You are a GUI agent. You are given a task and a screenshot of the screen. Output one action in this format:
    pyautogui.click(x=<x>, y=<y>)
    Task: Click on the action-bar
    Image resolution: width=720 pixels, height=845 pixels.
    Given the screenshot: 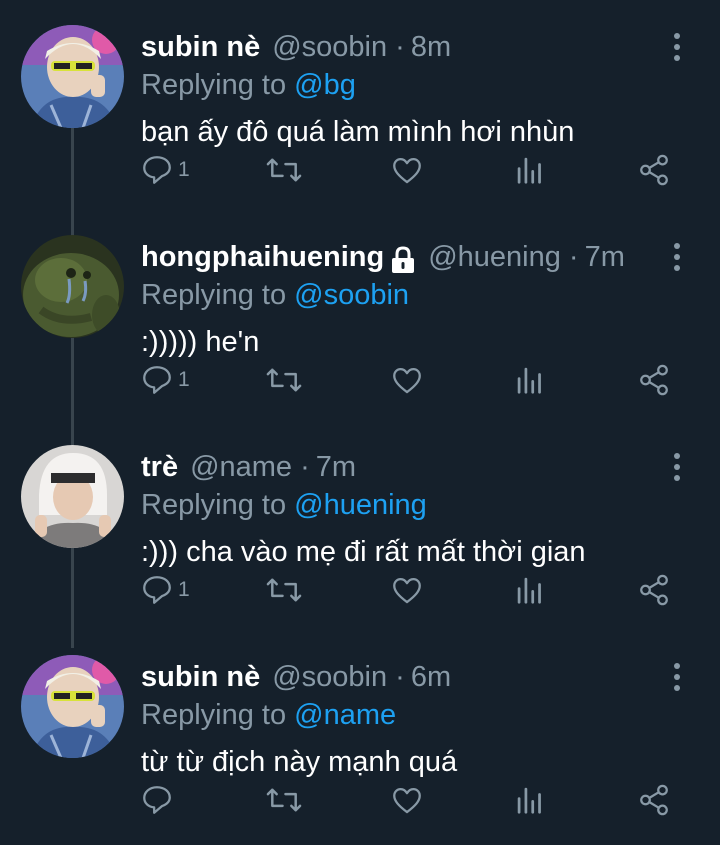 What is the action you would take?
    pyautogui.click(x=410, y=800)
    